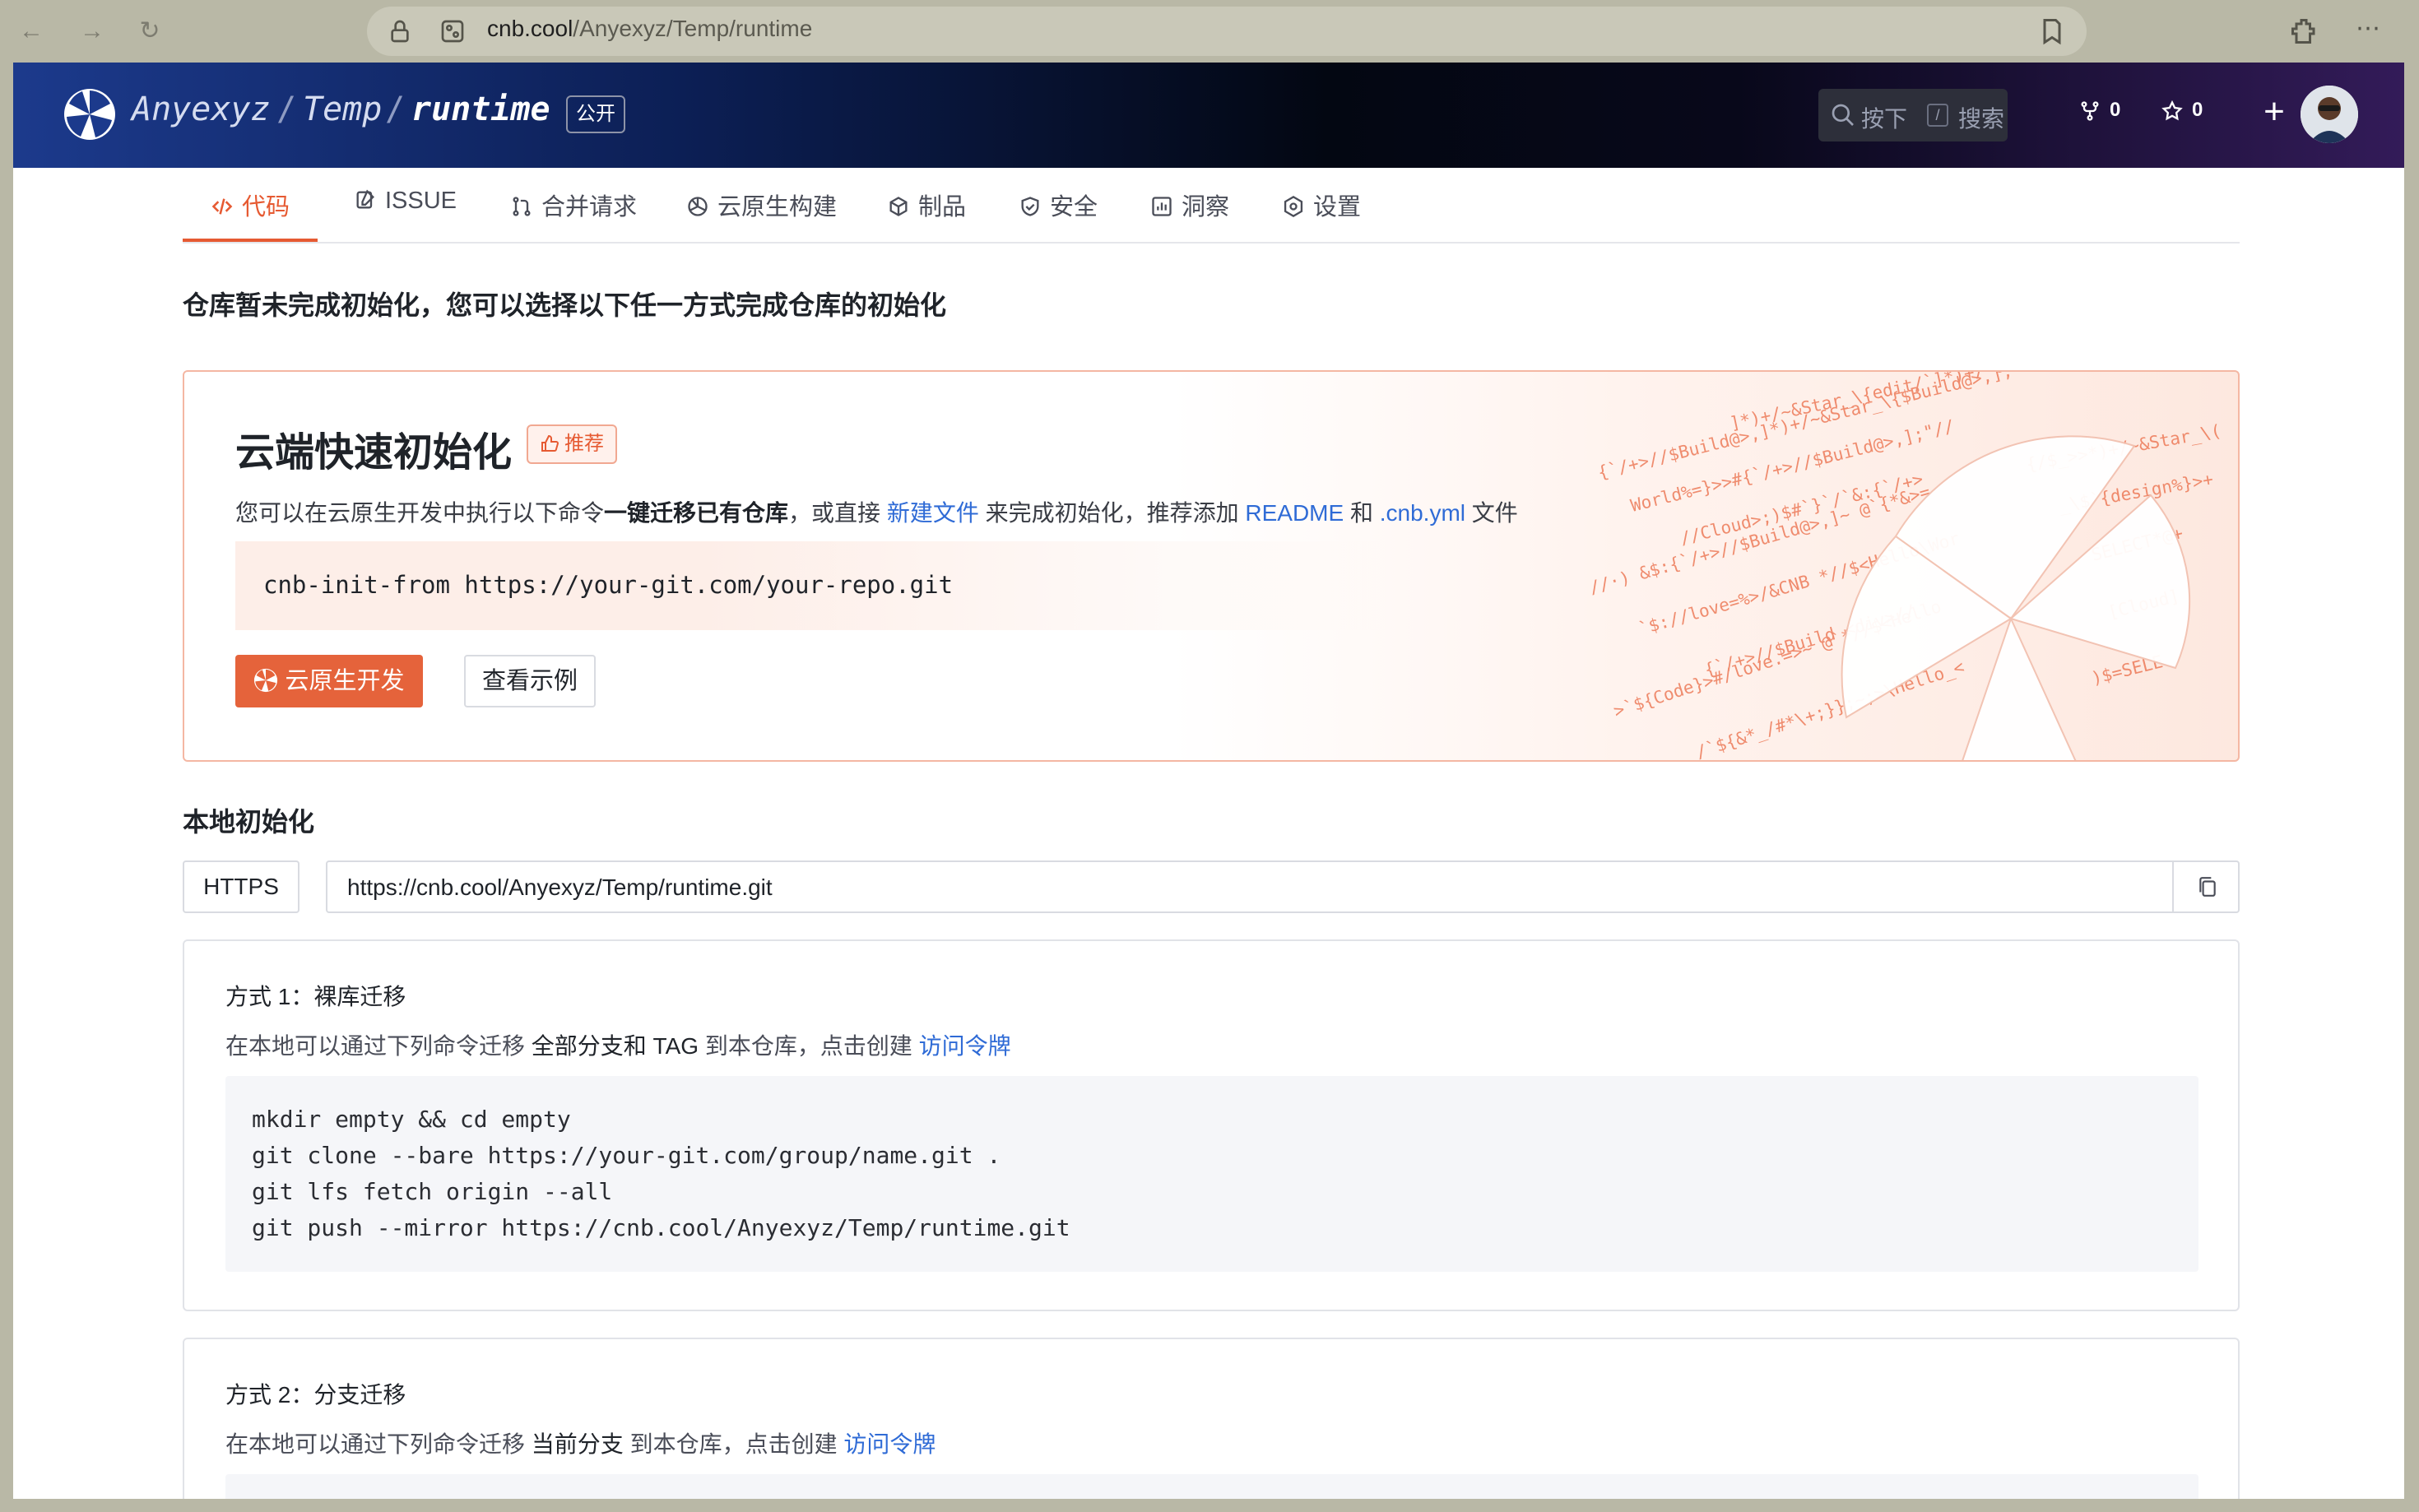  What do you see at coordinates (1209, 31) in the screenshot?
I see `browser-toolbar: ← → ↻ cnb.cool/Anyexyz/Temp/runtime ⋯` at bounding box center [1209, 31].